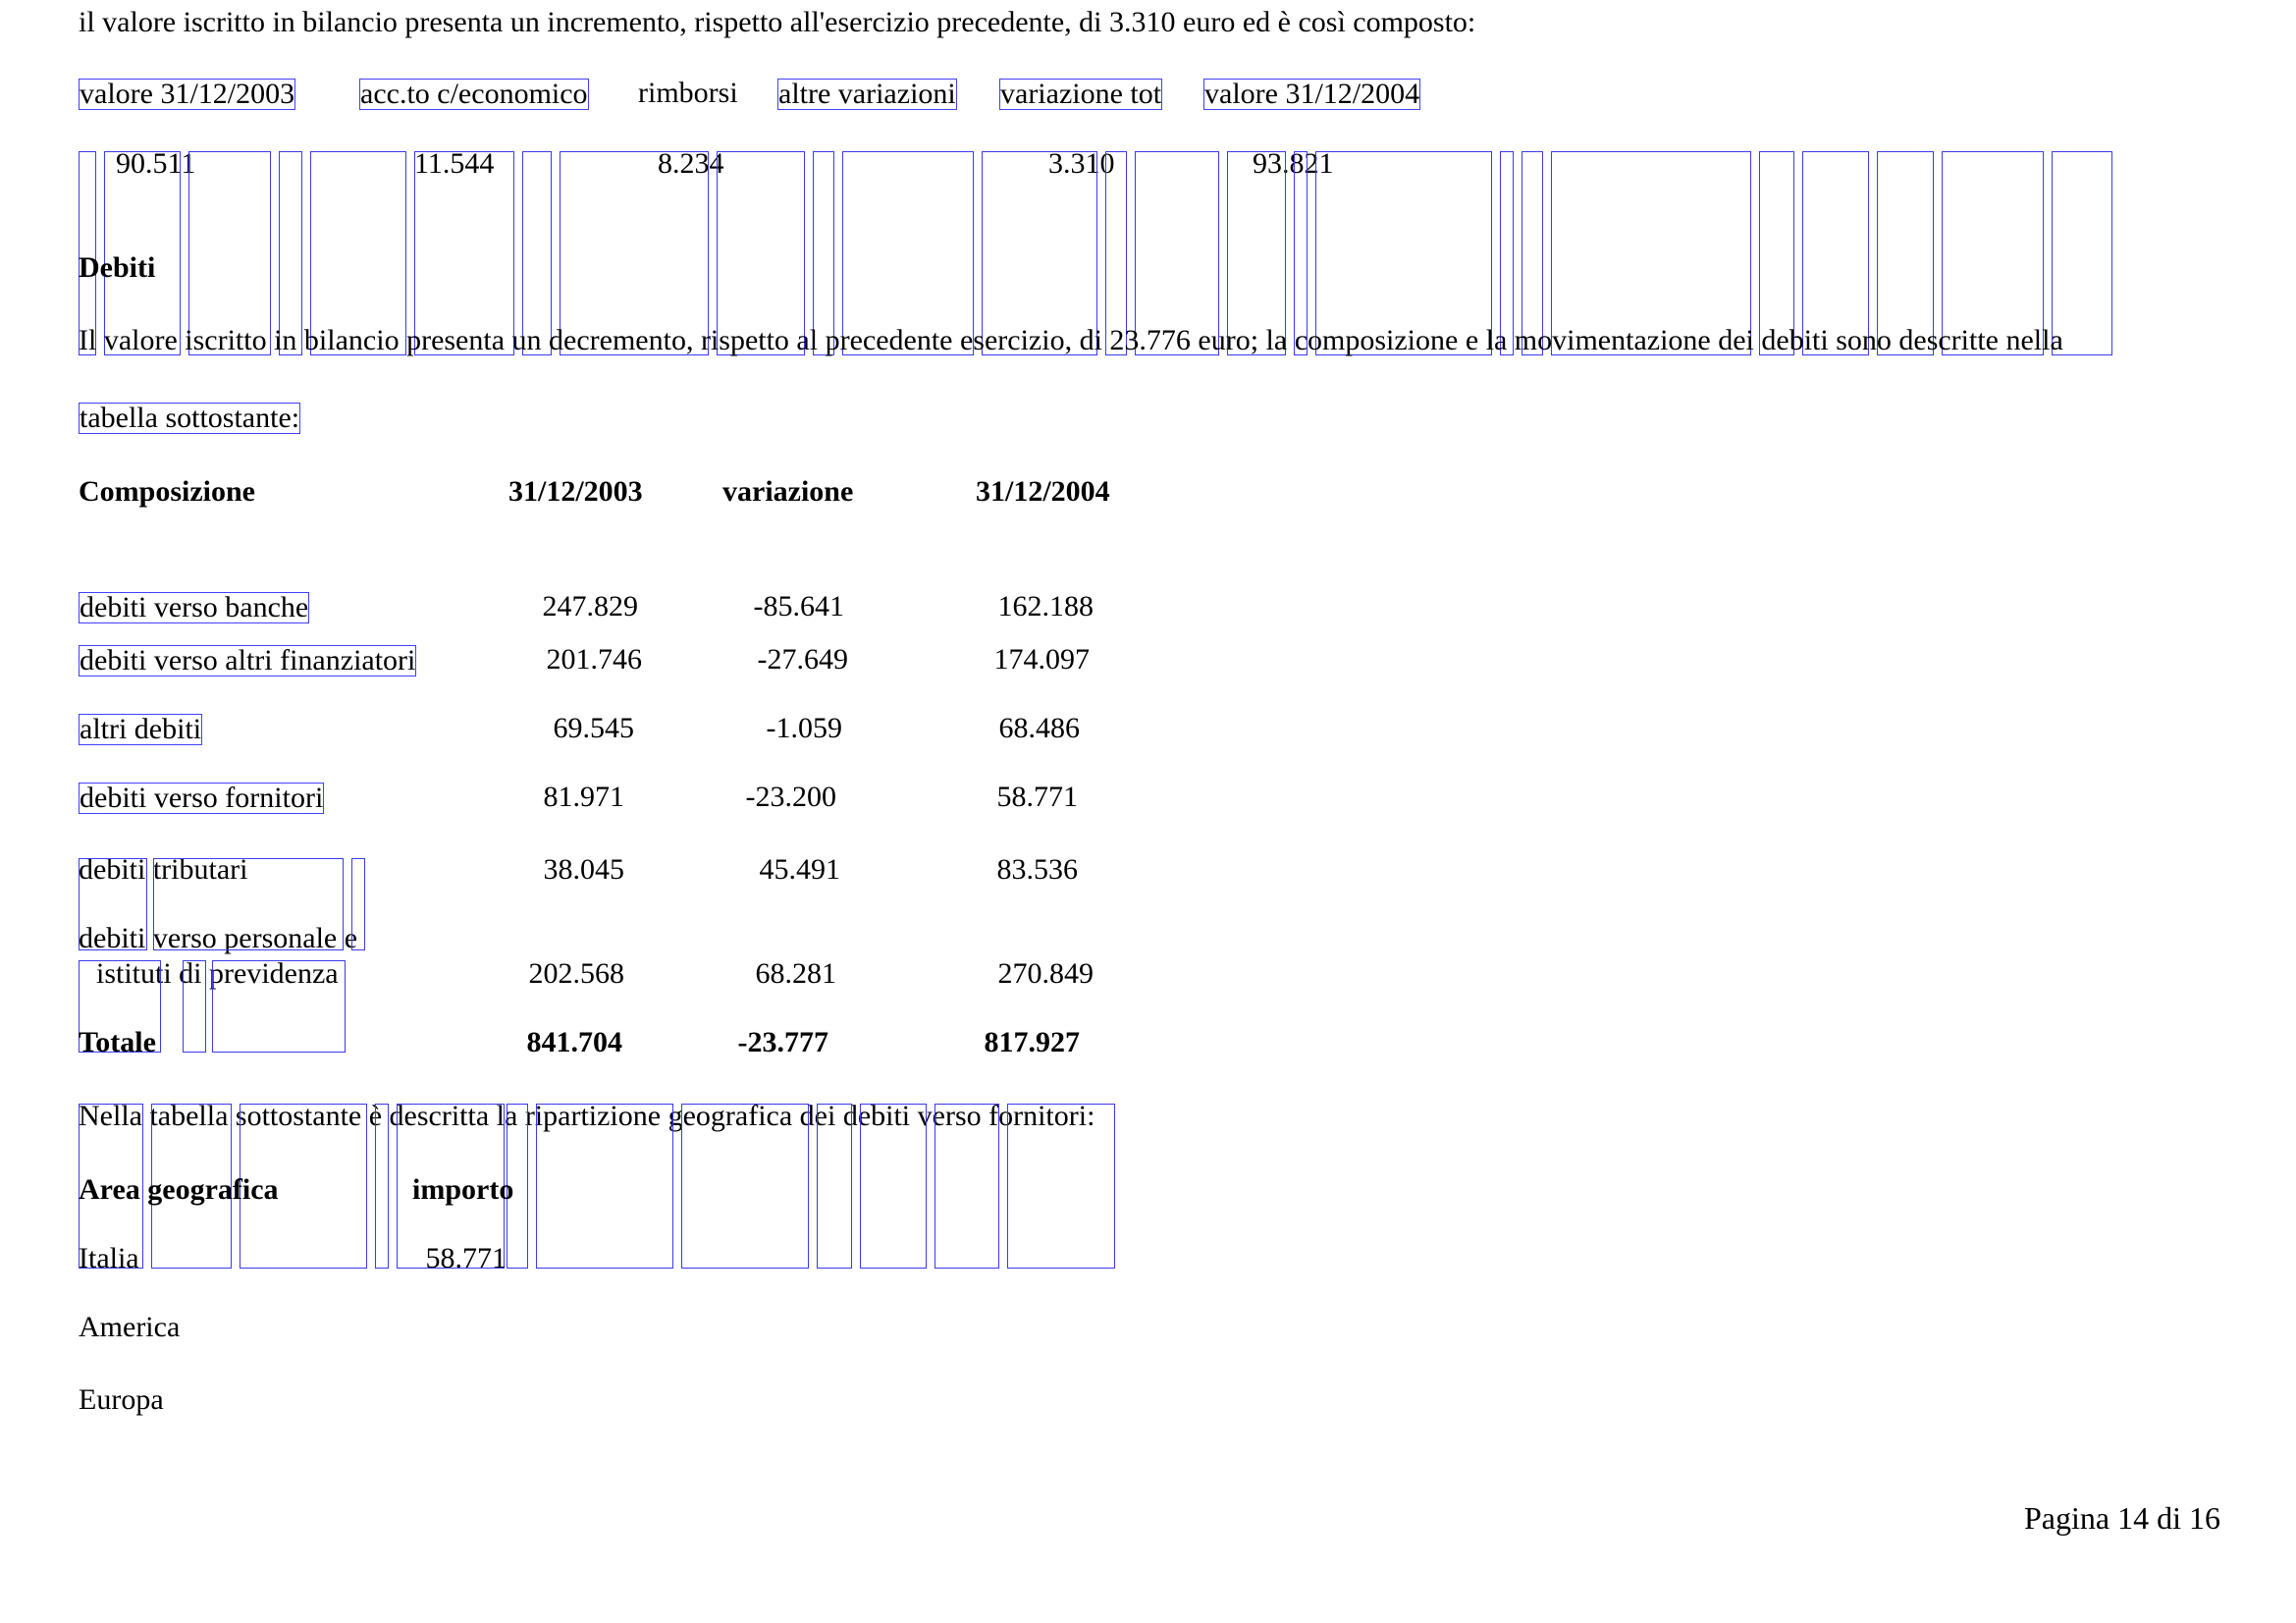  What do you see at coordinates (1033, 1042) in the screenshot?
I see `table-total-2004: 817.927` at bounding box center [1033, 1042].